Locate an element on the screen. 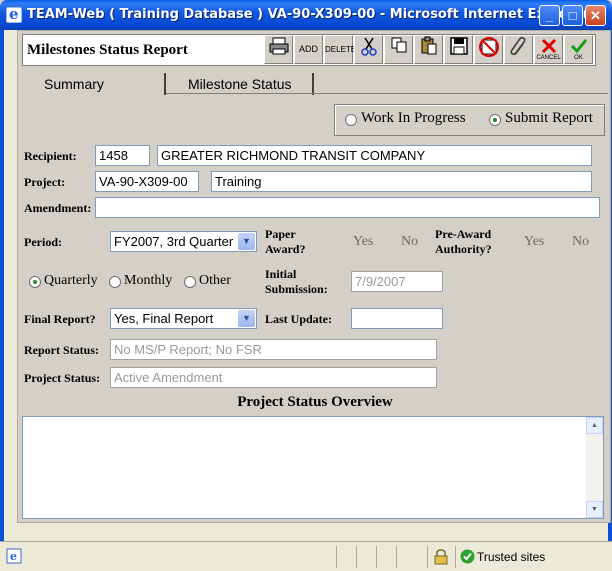  final-report-label: Final Report? is located at coordinates (60, 319).